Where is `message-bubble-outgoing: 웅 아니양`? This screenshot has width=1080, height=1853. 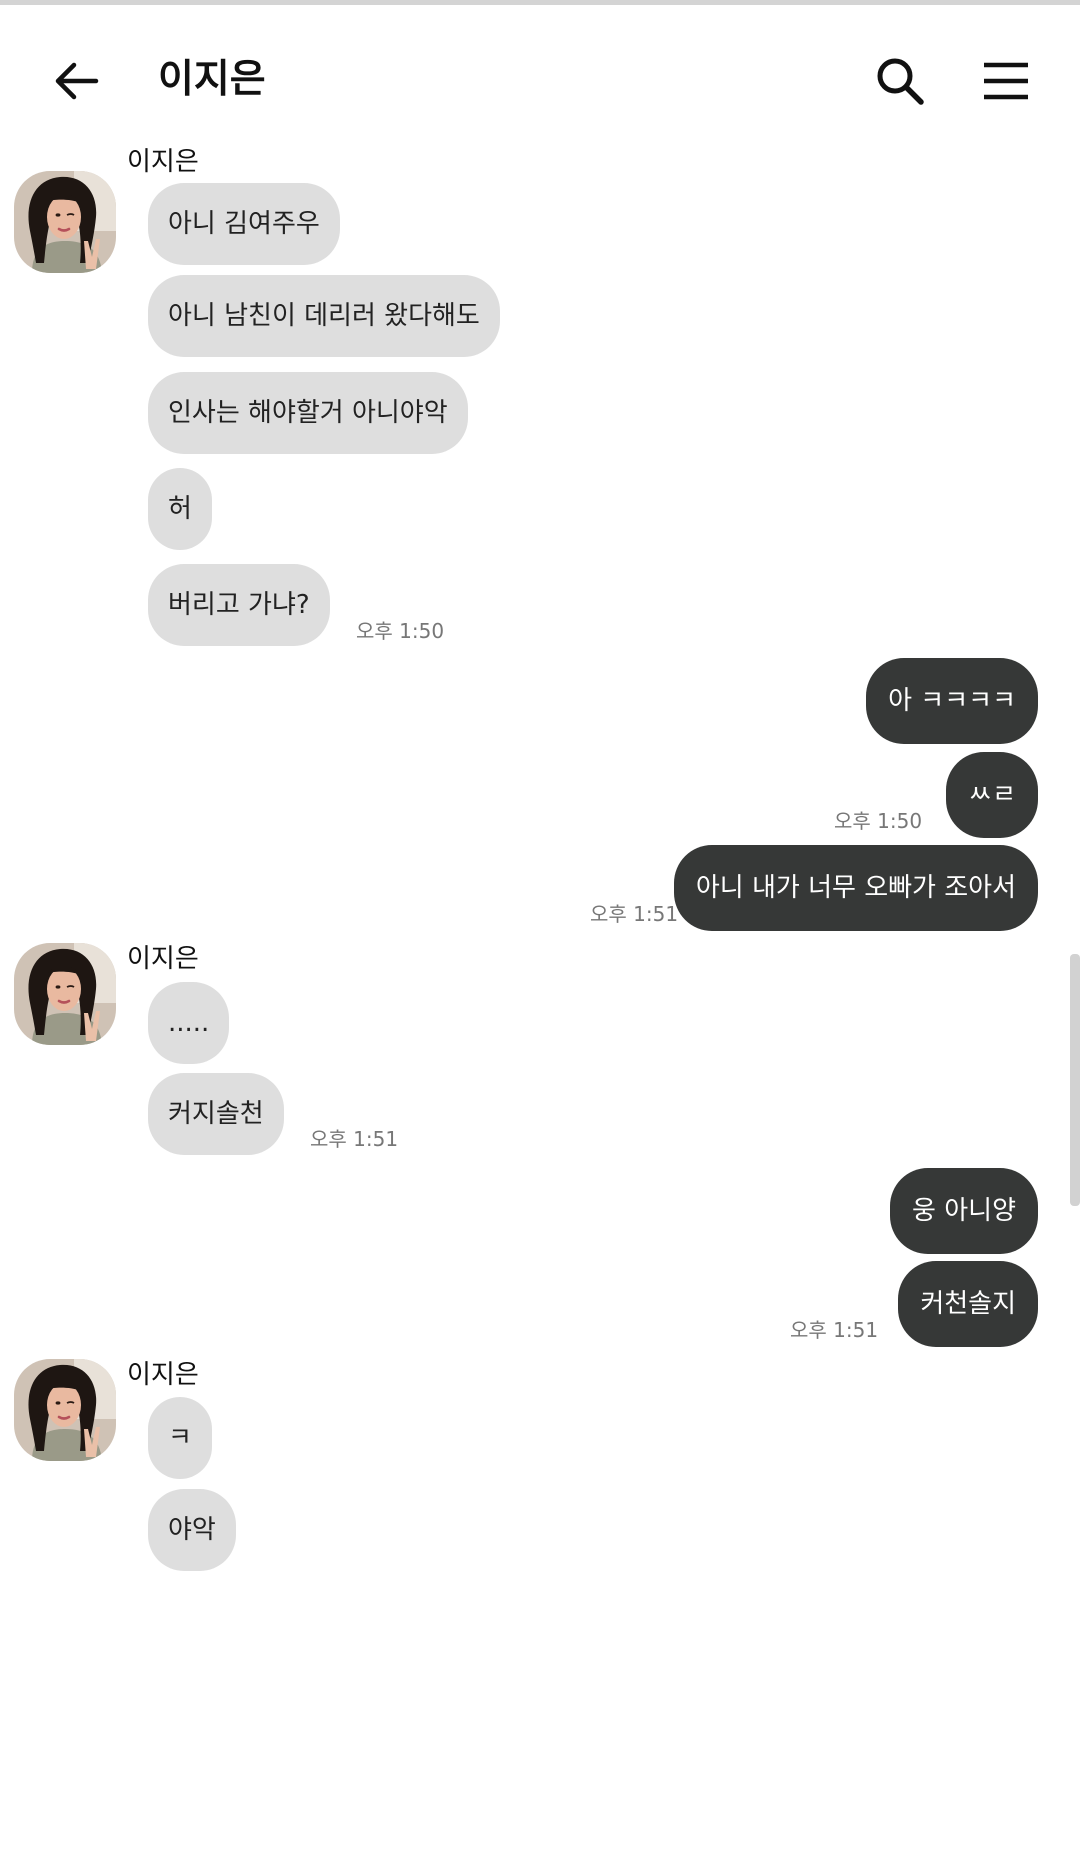
message-bubble-outgoing: 웅 아니양 is located at coordinates (964, 1211).